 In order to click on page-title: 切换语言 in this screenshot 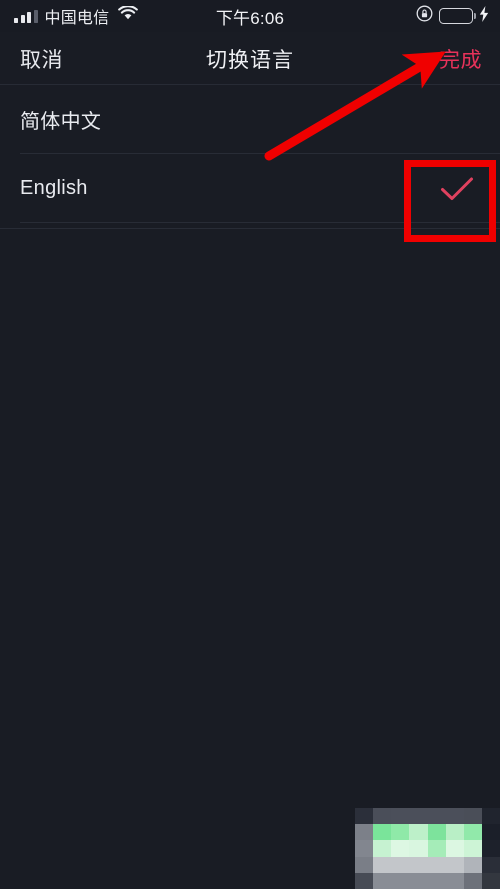, I will do `click(250, 60)`.